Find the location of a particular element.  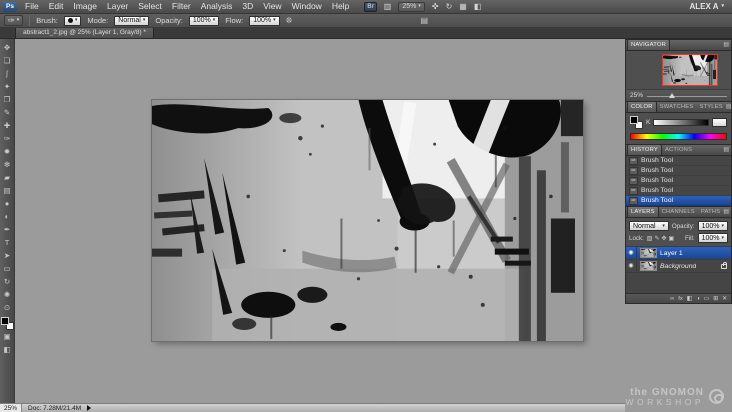

screen-mode-icon: ◧ is located at coordinates (478, 7).